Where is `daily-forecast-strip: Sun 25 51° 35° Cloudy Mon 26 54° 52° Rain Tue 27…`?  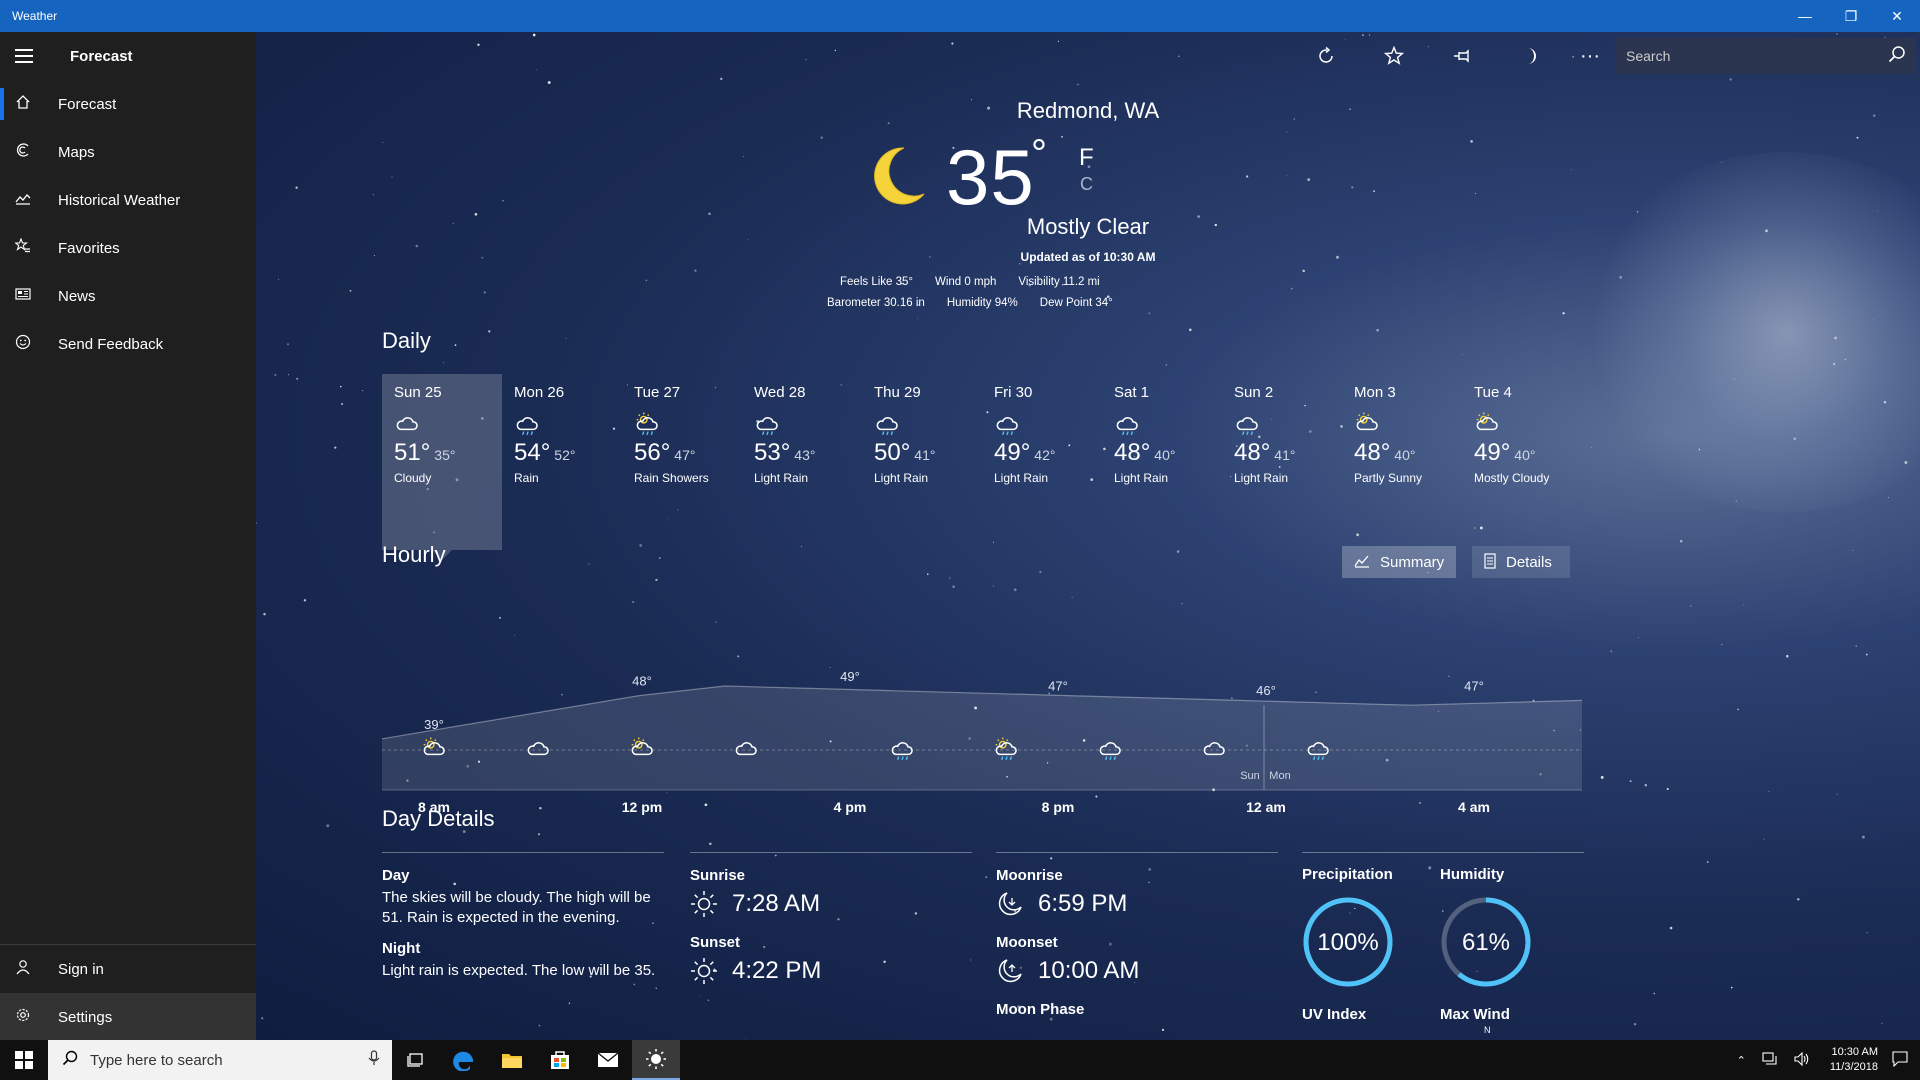
daily-forecast-strip: Sun 25 51° 35° Cloudy Mon 26 54° 52° Rain Tue 27… is located at coordinates (982, 467).